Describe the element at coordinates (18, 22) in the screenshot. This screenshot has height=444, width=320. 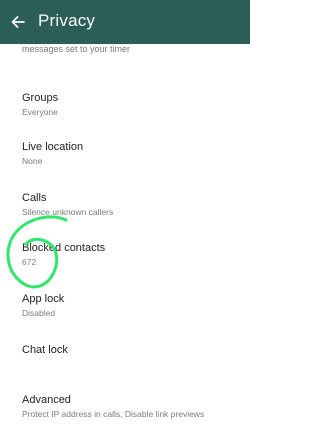
I see `arrow-left-icon` at that location.